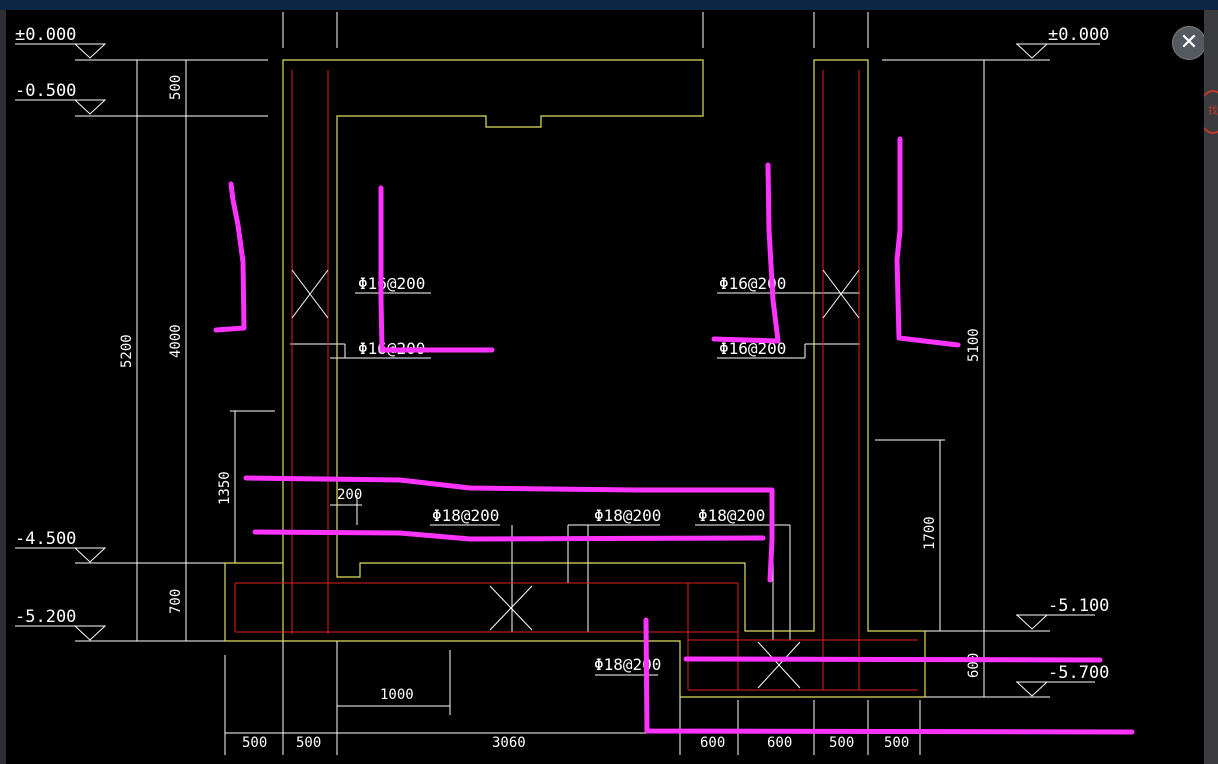 The height and width of the screenshot is (764, 1218). What do you see at coordinates (930, 533) in the screenshot?
I see `dimension-label: 1700` at bounding box center [930, 533].